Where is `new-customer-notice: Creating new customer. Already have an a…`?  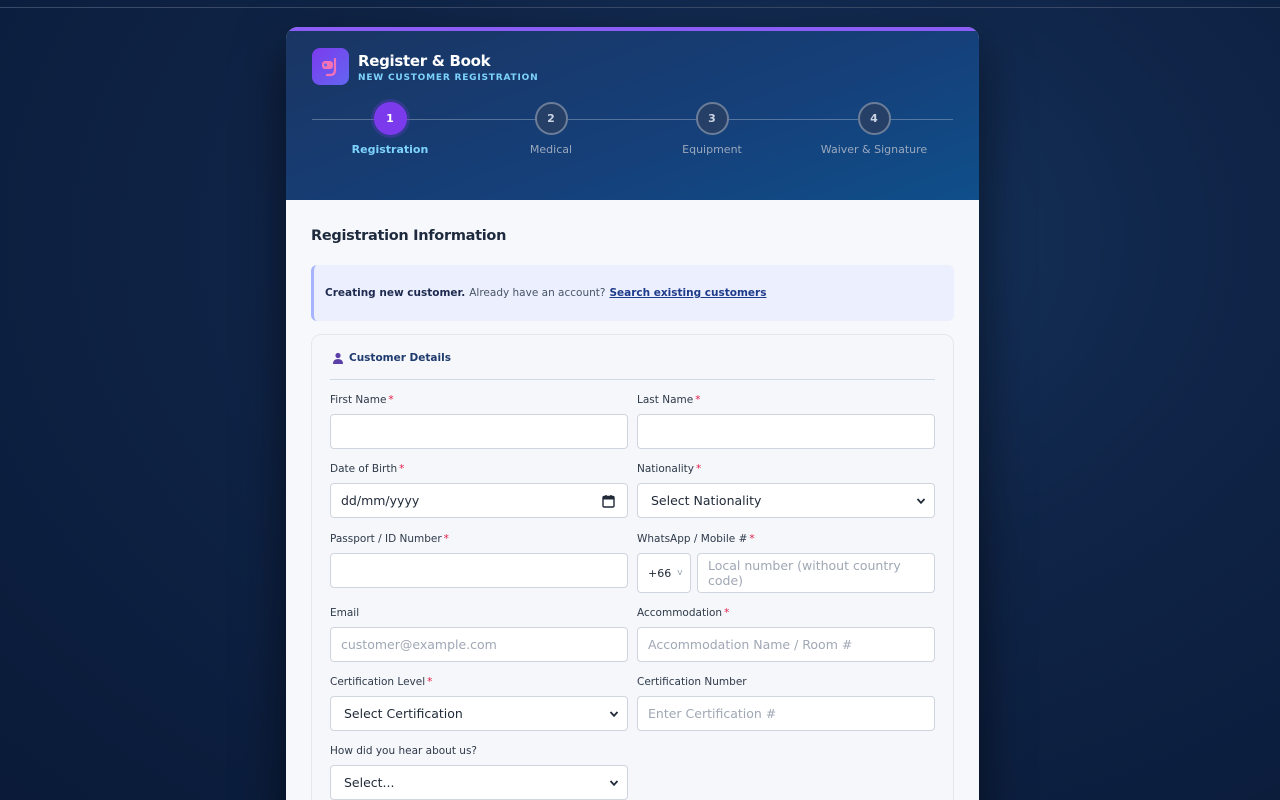 new-customer-notice: Creating new customer. Already have an a… is located at coordinates (632, 293).